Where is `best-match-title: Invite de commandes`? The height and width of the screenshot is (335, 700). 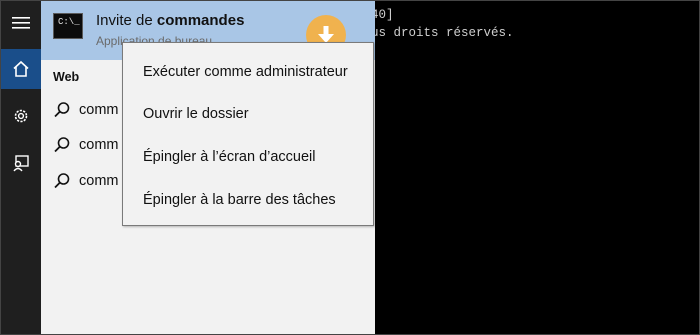
best-match-title: Invite de commandes is located at coordinates (170, 20).